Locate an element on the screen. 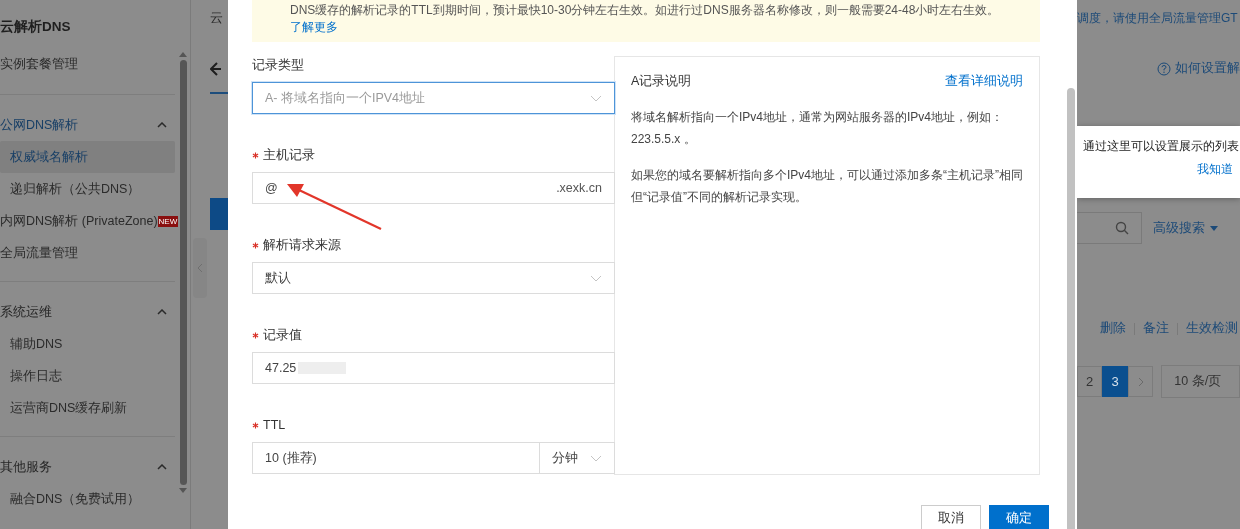 The height and width of the screenshot is (529, 1240). sidebar-item: 实例套餐管理 is located at coordinates (87, 64).